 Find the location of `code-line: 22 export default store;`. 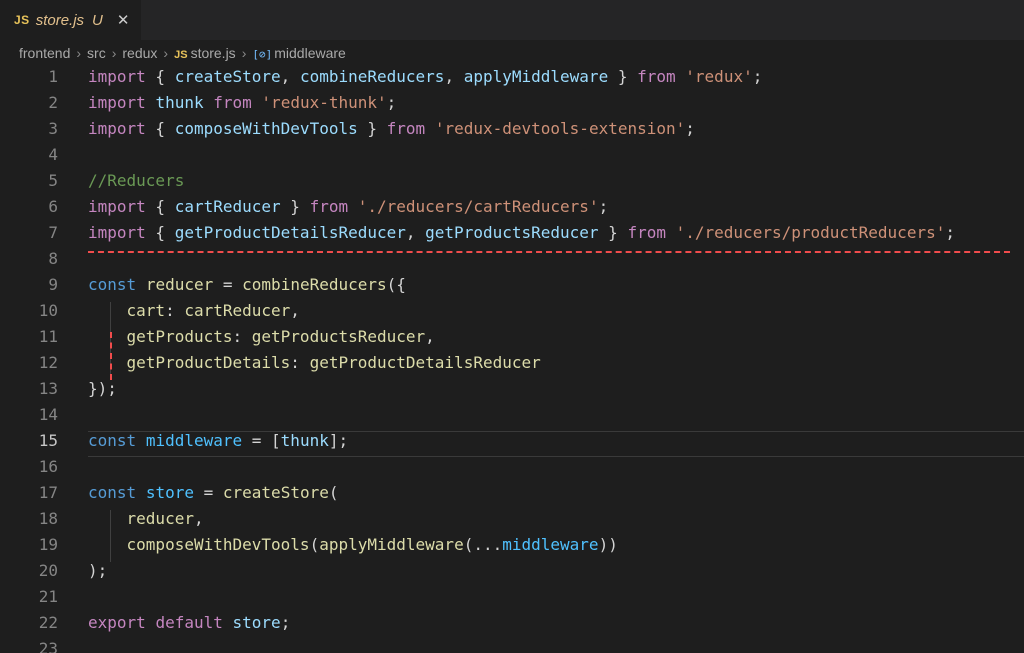

code-line: 22 export default store; is located at coordinates (512, 623).